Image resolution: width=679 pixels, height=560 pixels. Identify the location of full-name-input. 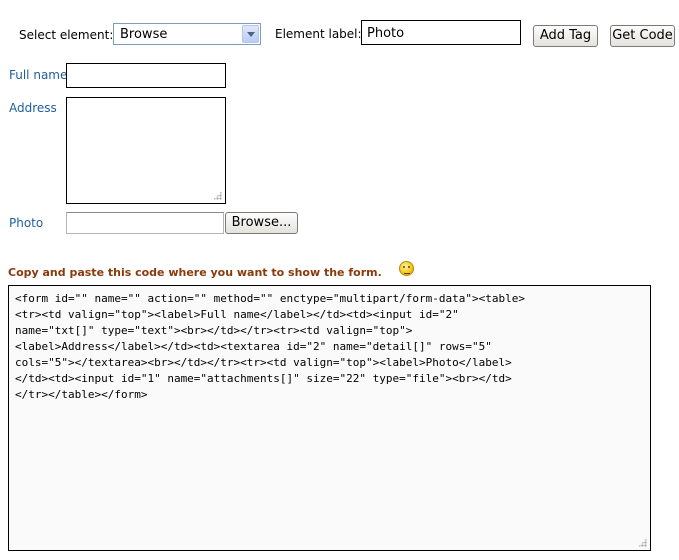
(146, 75).